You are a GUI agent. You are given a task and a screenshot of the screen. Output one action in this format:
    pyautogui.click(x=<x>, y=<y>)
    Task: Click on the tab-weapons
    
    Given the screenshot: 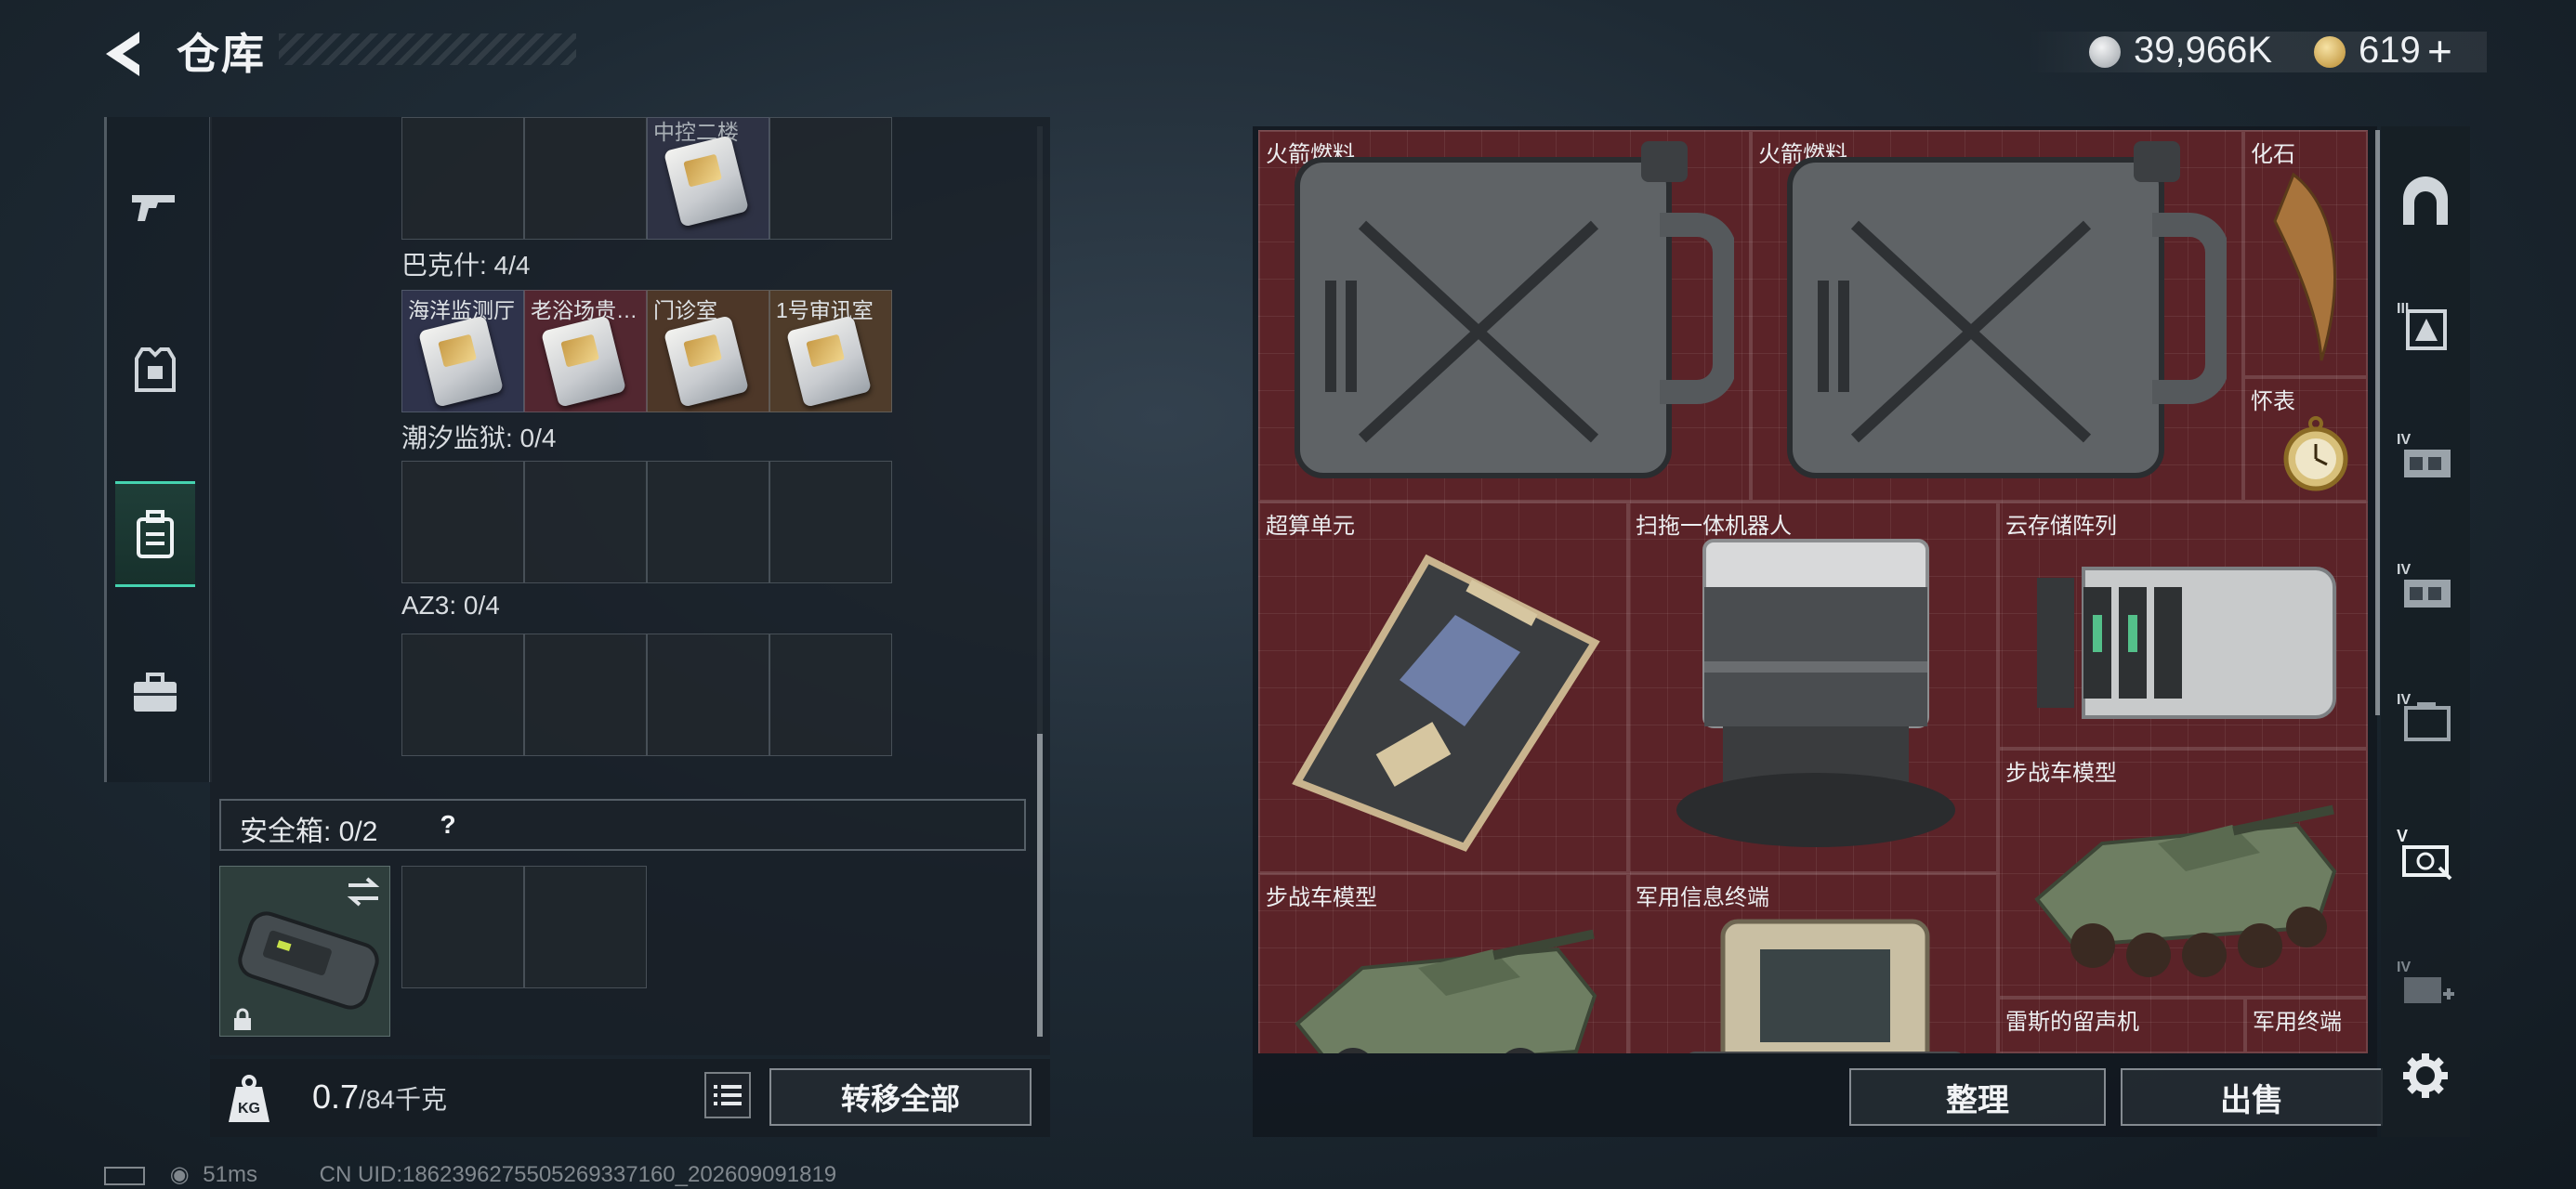 What is the action you would take?
    pyautogui.click(x=155, y=208)
    